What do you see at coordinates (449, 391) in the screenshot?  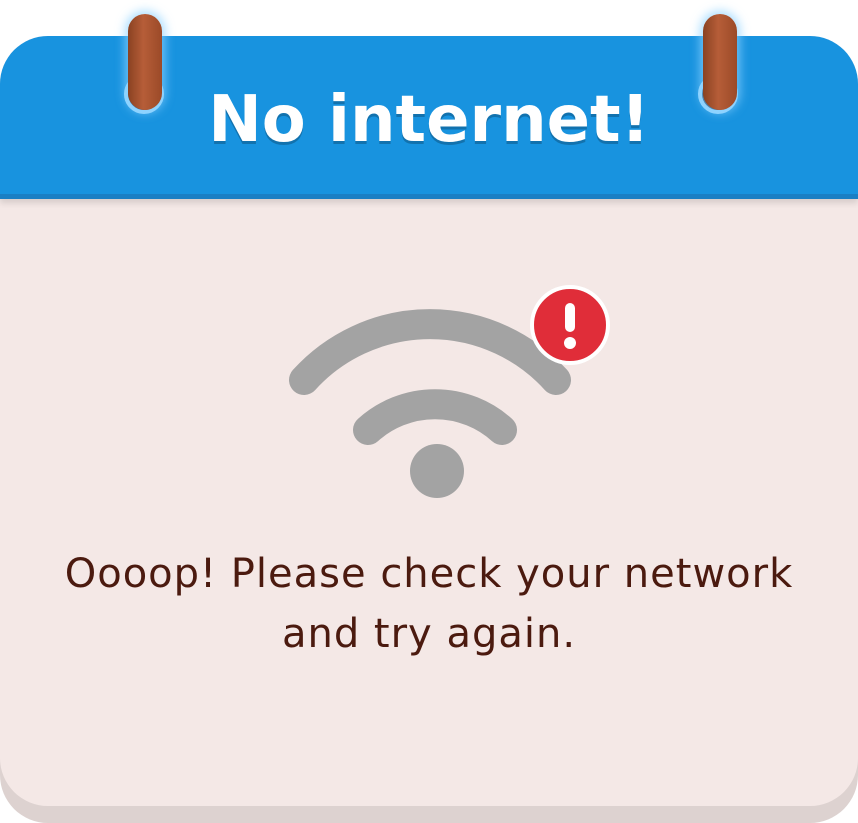 I see `wifi-icon` at bounding box center [449, 391].